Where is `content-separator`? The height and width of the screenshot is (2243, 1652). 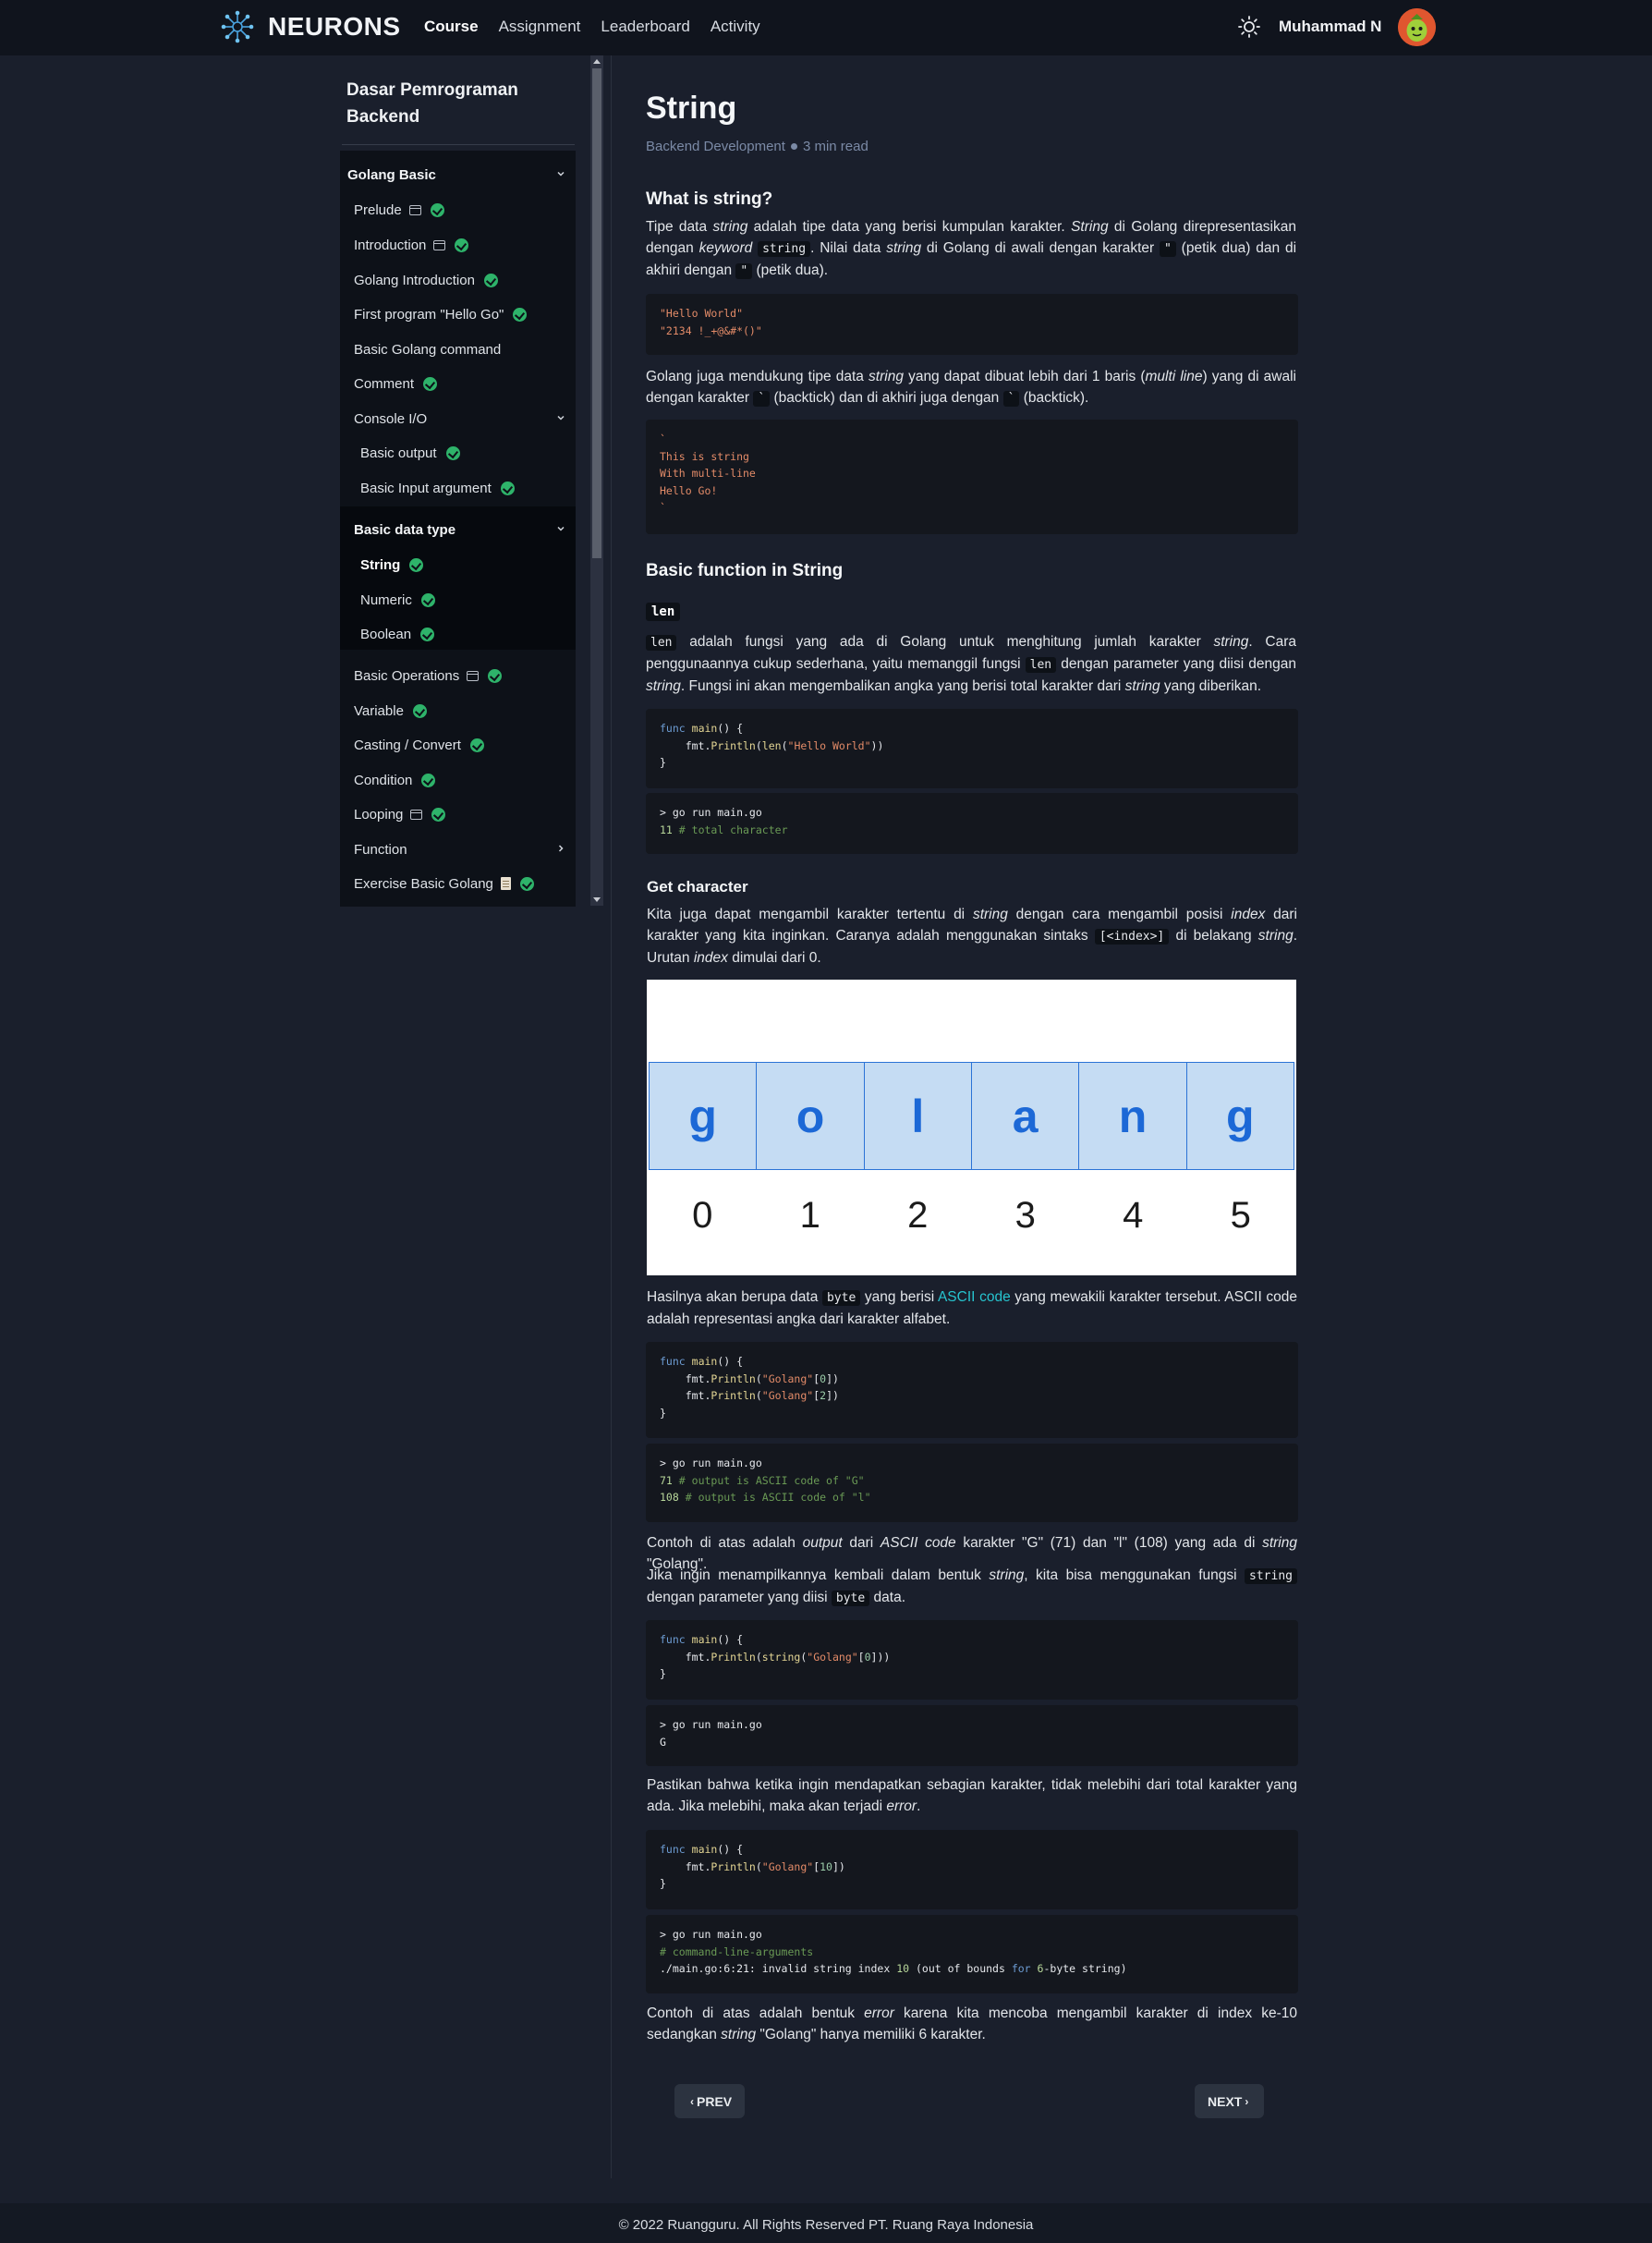
content-separator is located at coordinates (611, 1116).